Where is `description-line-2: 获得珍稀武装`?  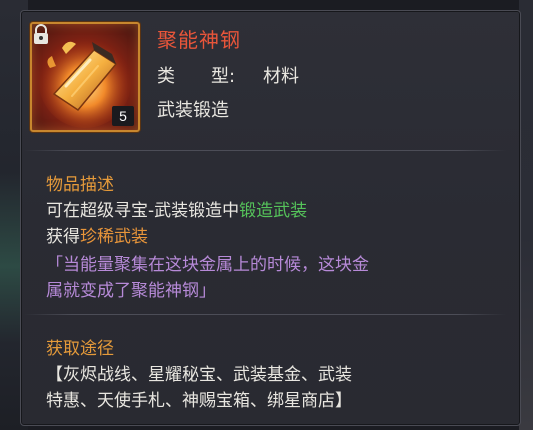 description-line-2: 获得珍稀武装 is located at coordinates (97, 234).